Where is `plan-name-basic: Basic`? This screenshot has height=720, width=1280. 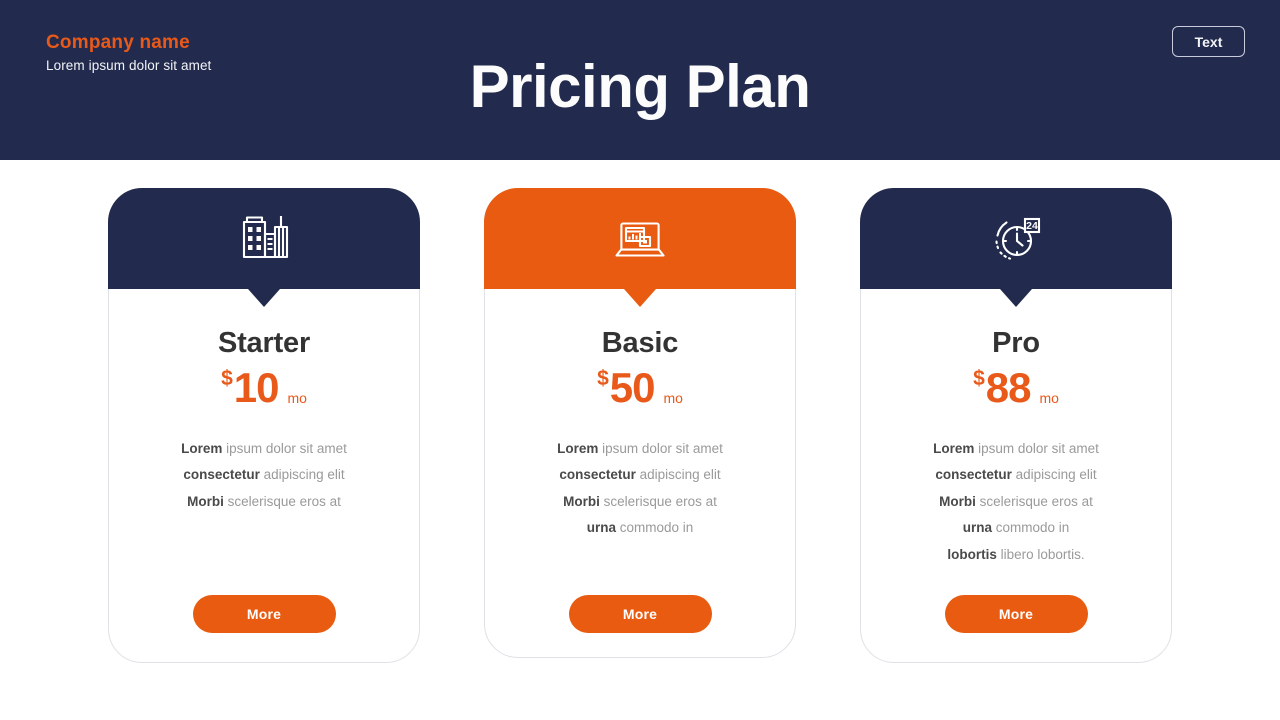
plan-name-basic: Basic is located at coordinates (640, 343).